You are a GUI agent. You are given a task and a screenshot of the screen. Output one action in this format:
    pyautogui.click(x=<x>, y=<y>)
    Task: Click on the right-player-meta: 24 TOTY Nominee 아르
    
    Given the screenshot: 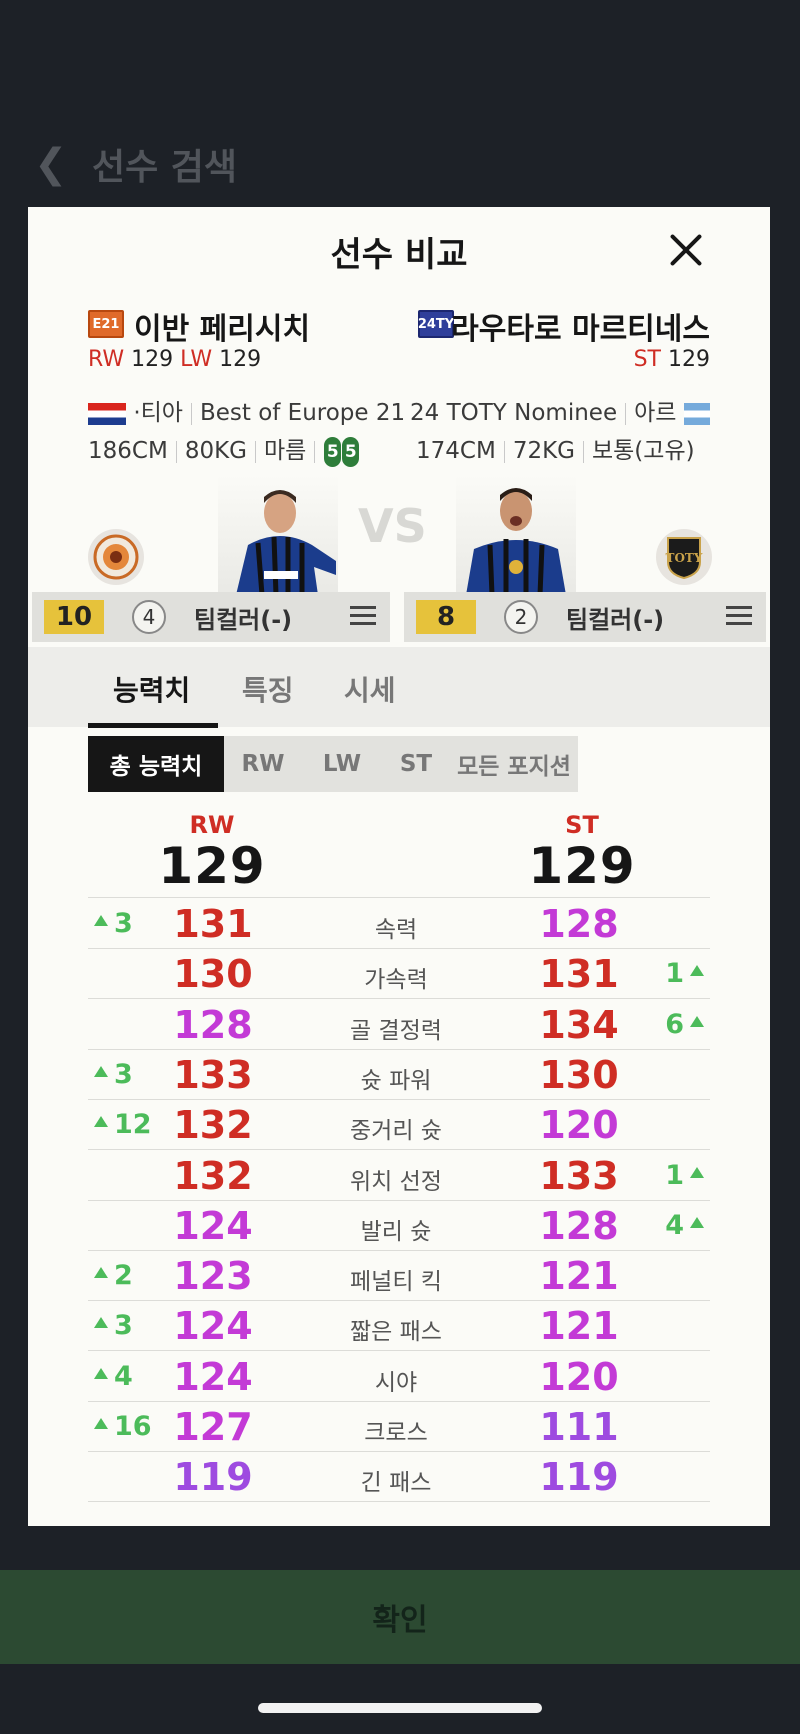 What is the action you would take?
    pyautogui.click(x=560, y=410)
    